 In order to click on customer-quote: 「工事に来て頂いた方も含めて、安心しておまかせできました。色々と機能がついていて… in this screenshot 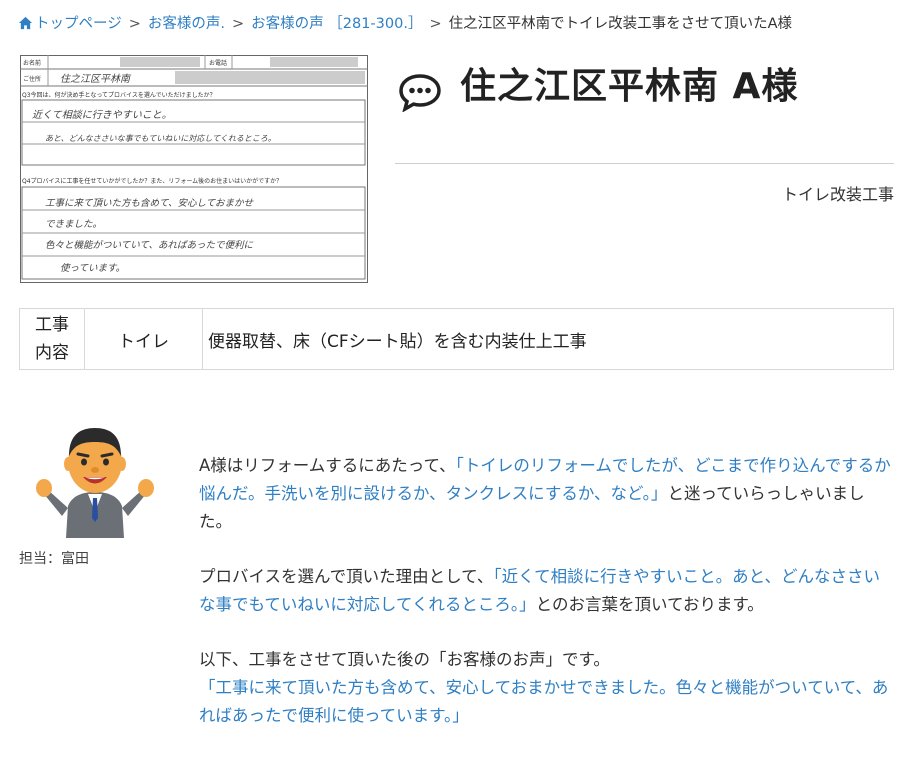, I will do `click(544, 701)`.